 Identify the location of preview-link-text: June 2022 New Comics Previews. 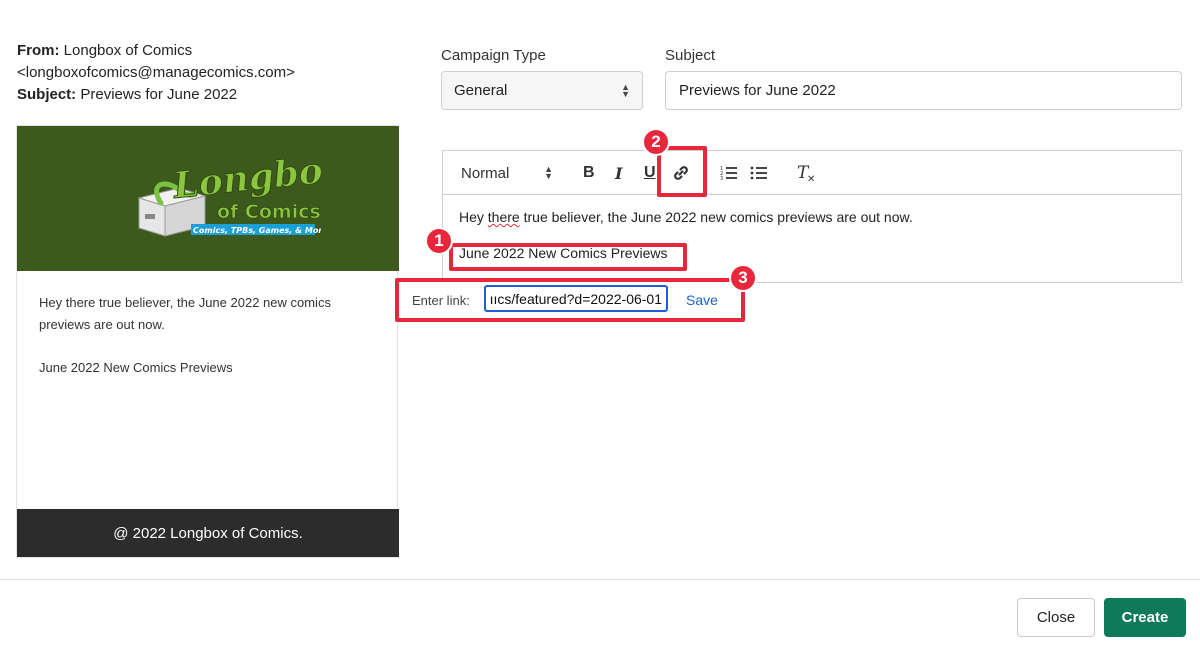
(136, 367).